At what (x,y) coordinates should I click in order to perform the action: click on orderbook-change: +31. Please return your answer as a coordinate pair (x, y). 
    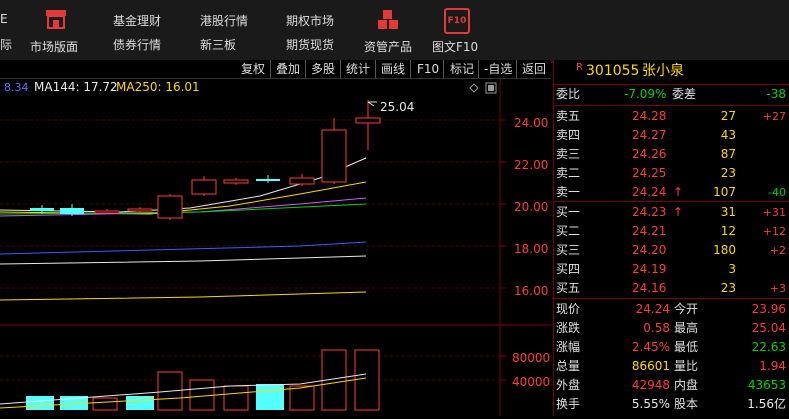
    Looking at the image, I should click on (774, 212).